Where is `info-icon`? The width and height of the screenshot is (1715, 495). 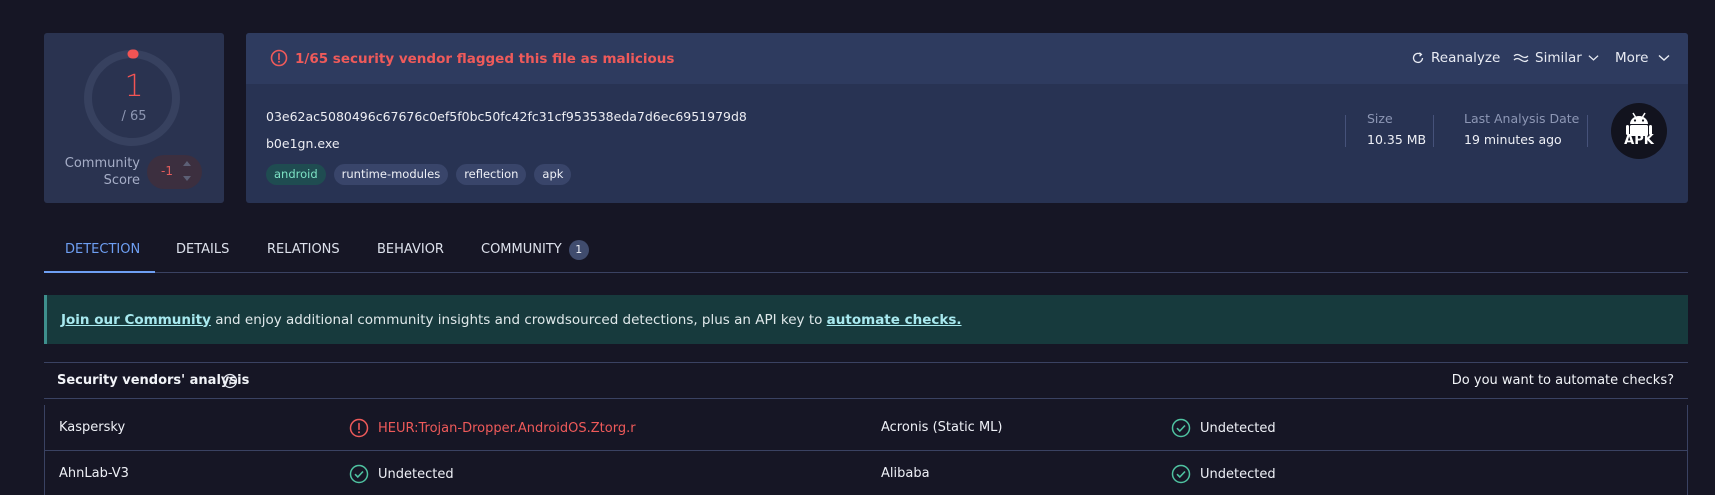
info-icon is located at coordinates (230, 381).